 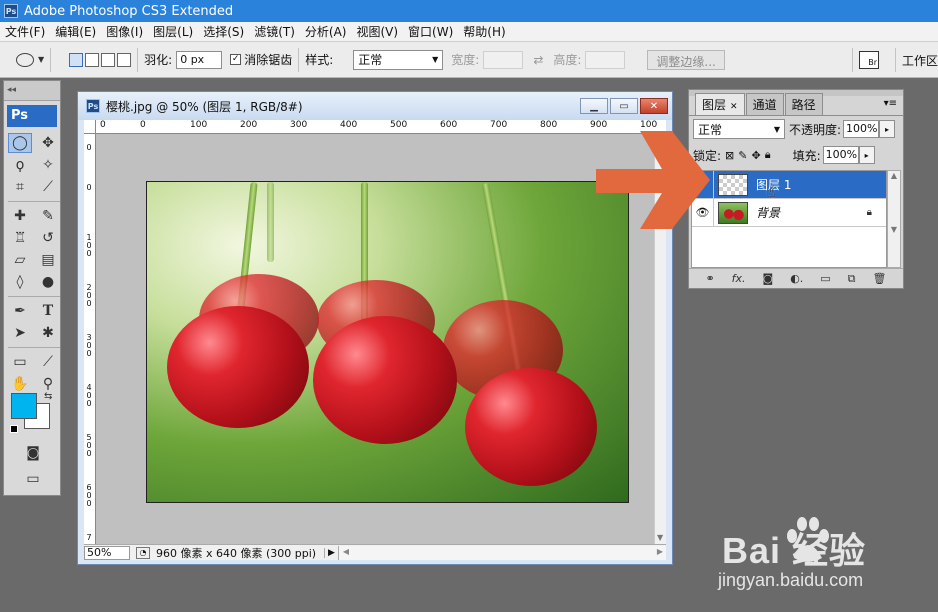 What do you see at coordinates (326, 31) in the screenshot?
I see `menu-analysis: 分析(A)` at bounding box center [326, 31].